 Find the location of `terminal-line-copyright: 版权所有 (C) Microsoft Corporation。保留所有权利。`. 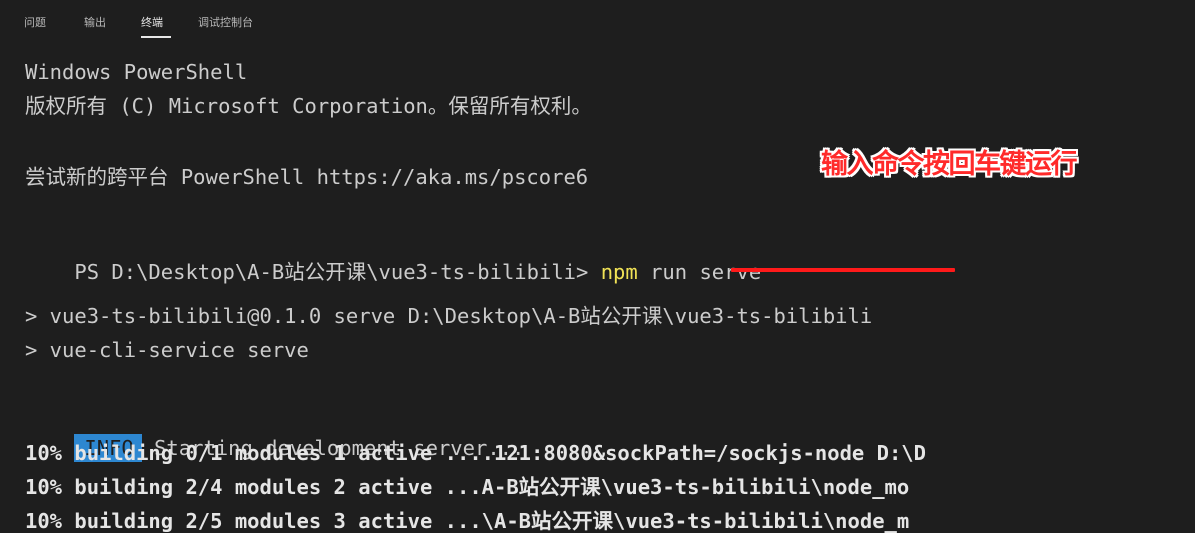

terminal-line-copyright: 版权所有 (C) Microsoft Corporation。保留所有权利。 is located at coordinates (308, 106).